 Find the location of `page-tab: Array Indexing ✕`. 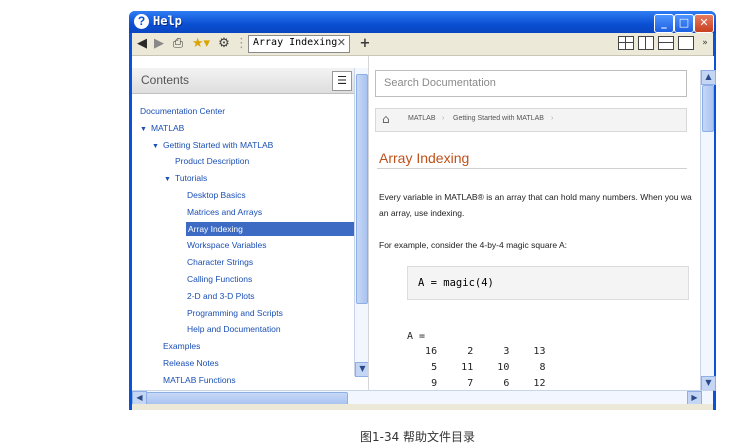

page-tab: Array Indexing ✕ is located at coordinates (299, 44).